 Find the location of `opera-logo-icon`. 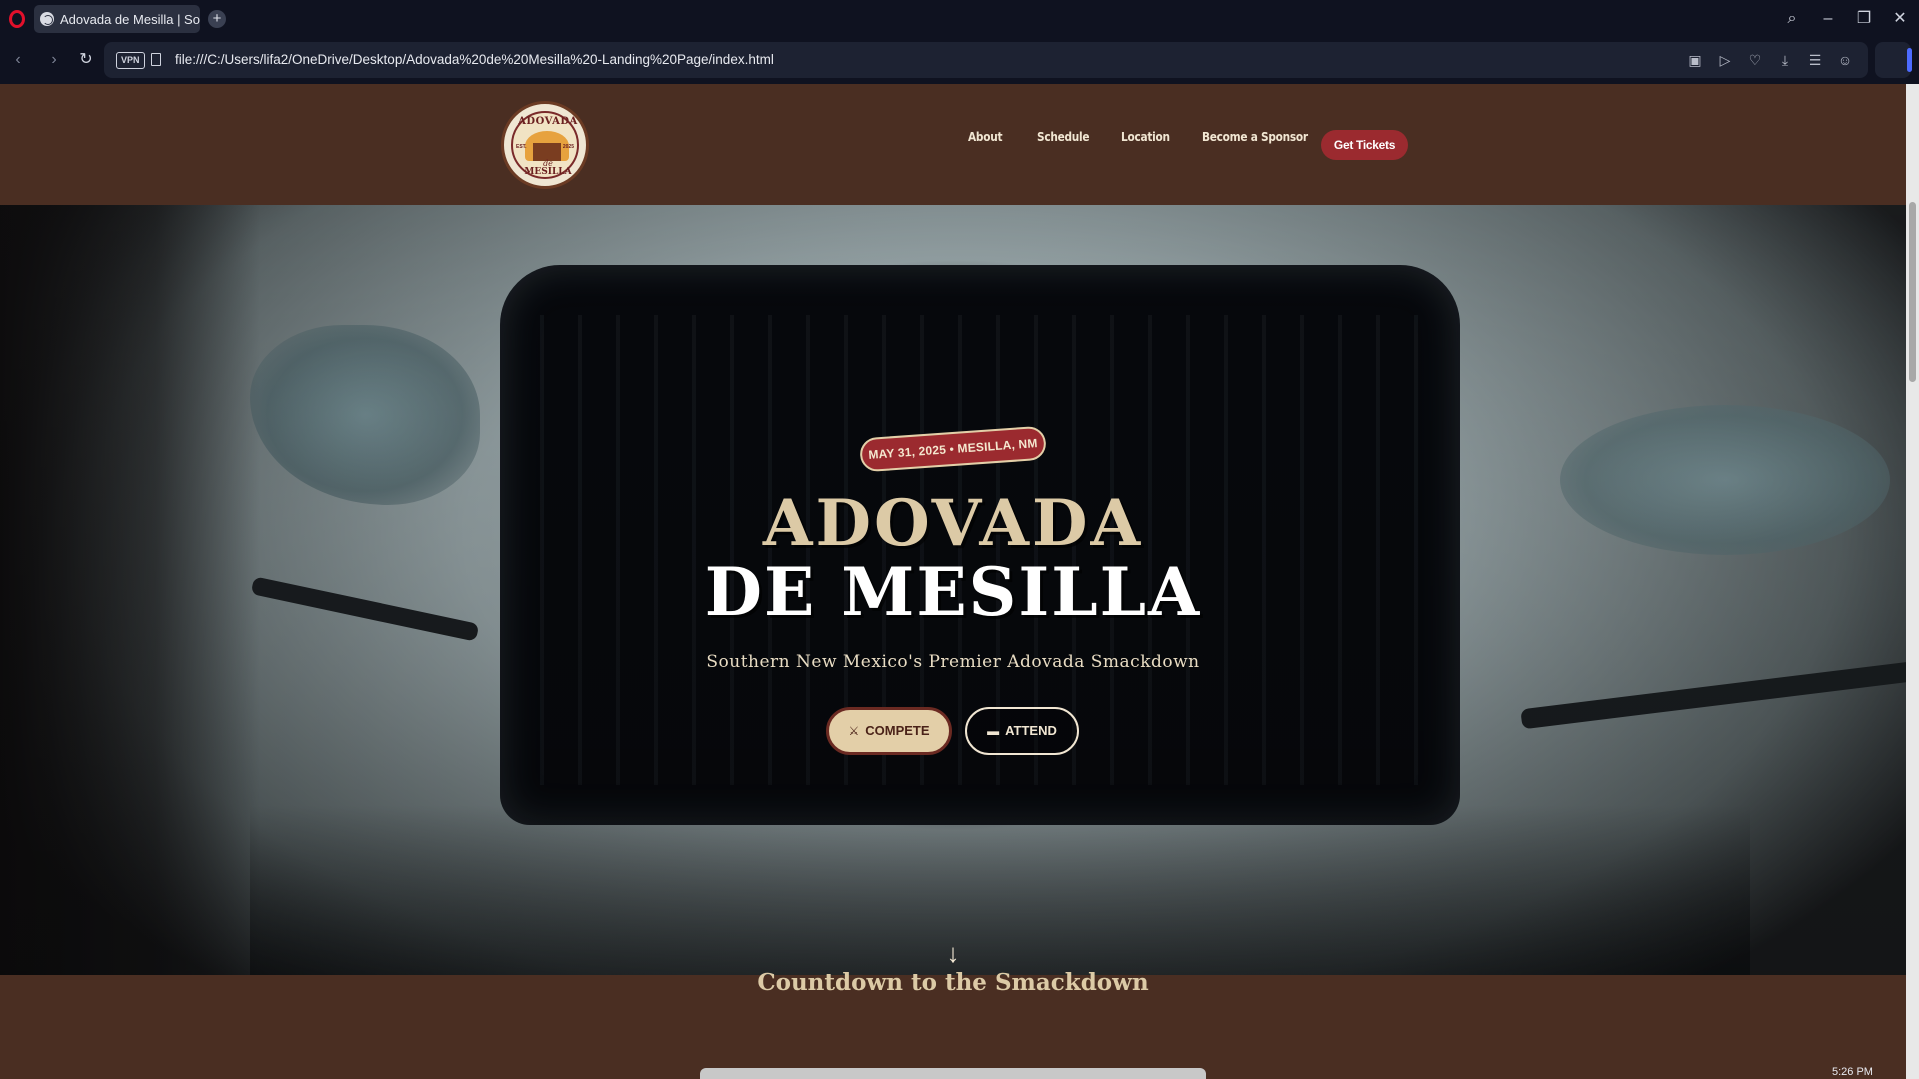

opera-logo-icon is located at coordinates (17, 19).